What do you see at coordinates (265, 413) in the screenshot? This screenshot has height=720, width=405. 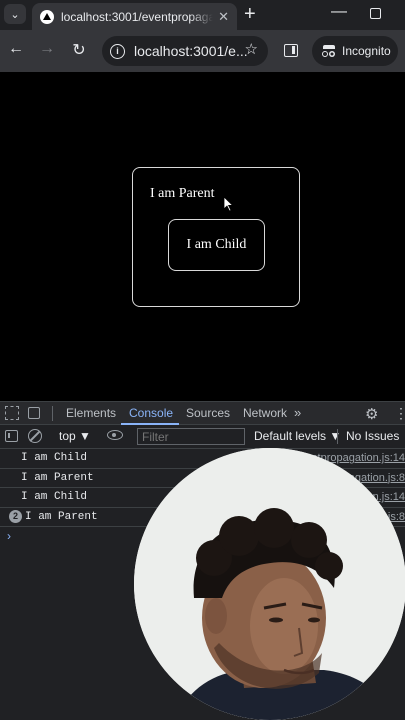 I see `tab-network: Network` at bounding box center [265, 413].